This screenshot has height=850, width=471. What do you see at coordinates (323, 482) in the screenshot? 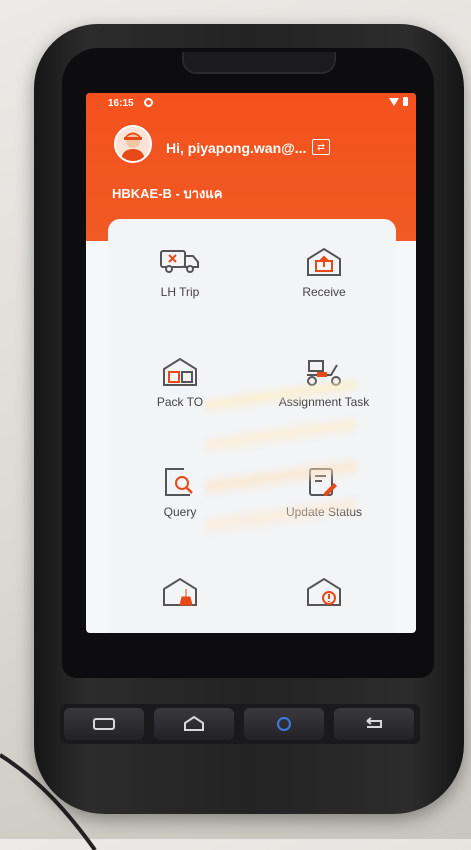
I see `edit-document-icon` at bounding box center [323, 482].